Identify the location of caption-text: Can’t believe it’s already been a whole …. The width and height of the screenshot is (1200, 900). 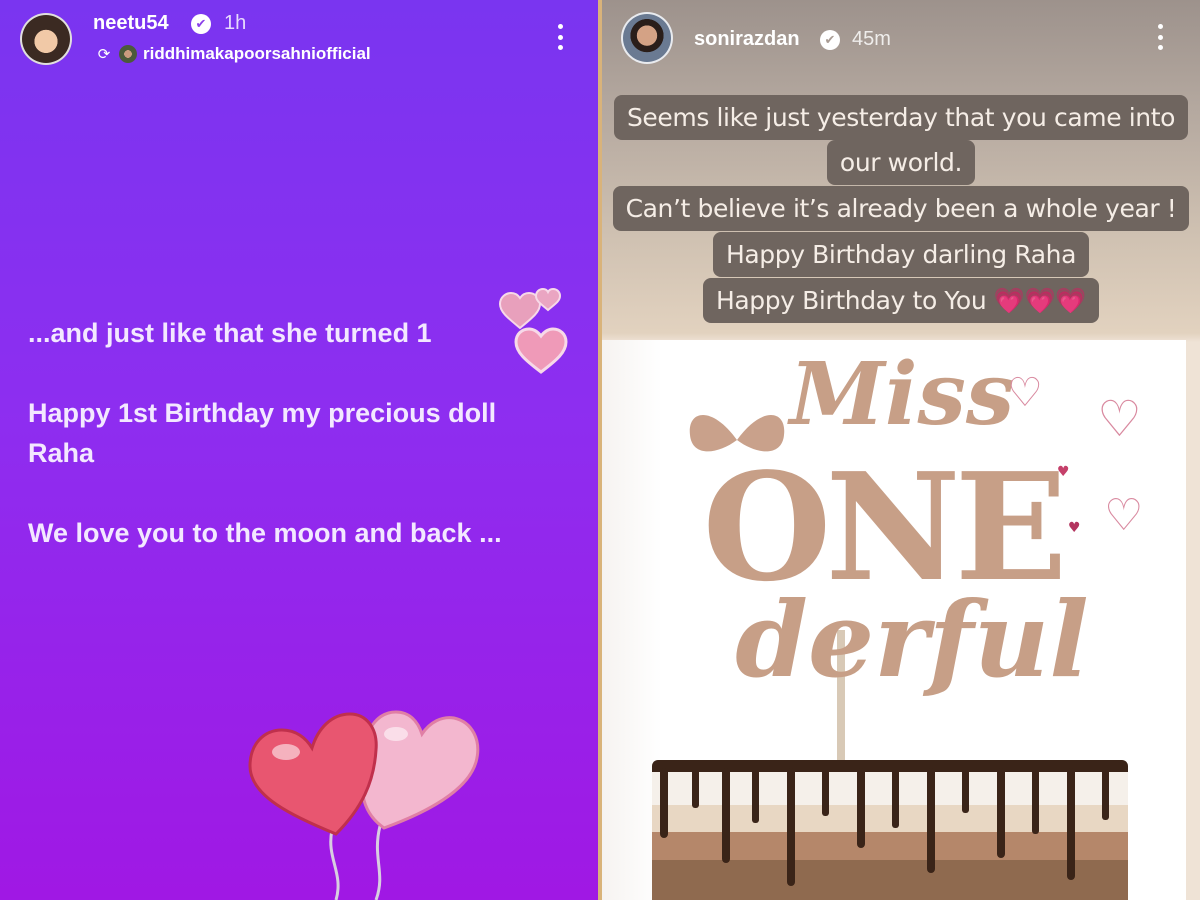
(901, 208).